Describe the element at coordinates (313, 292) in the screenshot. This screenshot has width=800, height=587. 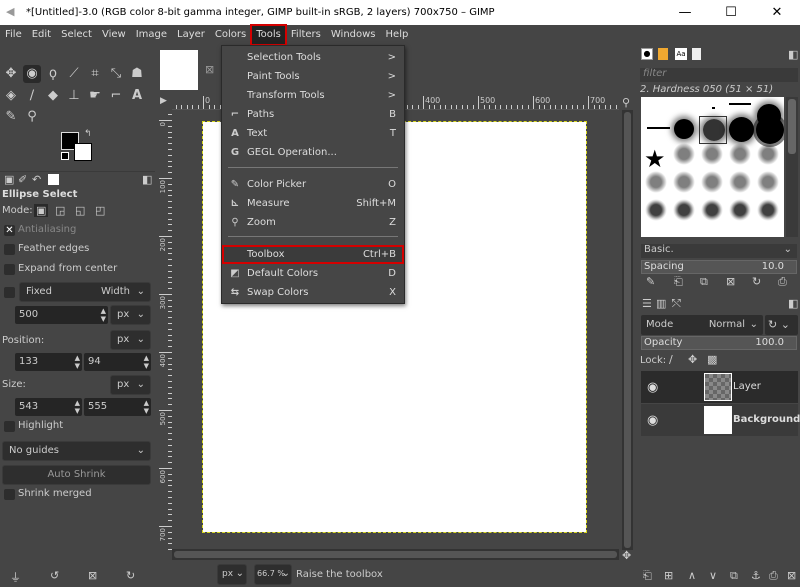
I see `menu-item-swap-colors: ⇆ Swap Colors X` at that location.